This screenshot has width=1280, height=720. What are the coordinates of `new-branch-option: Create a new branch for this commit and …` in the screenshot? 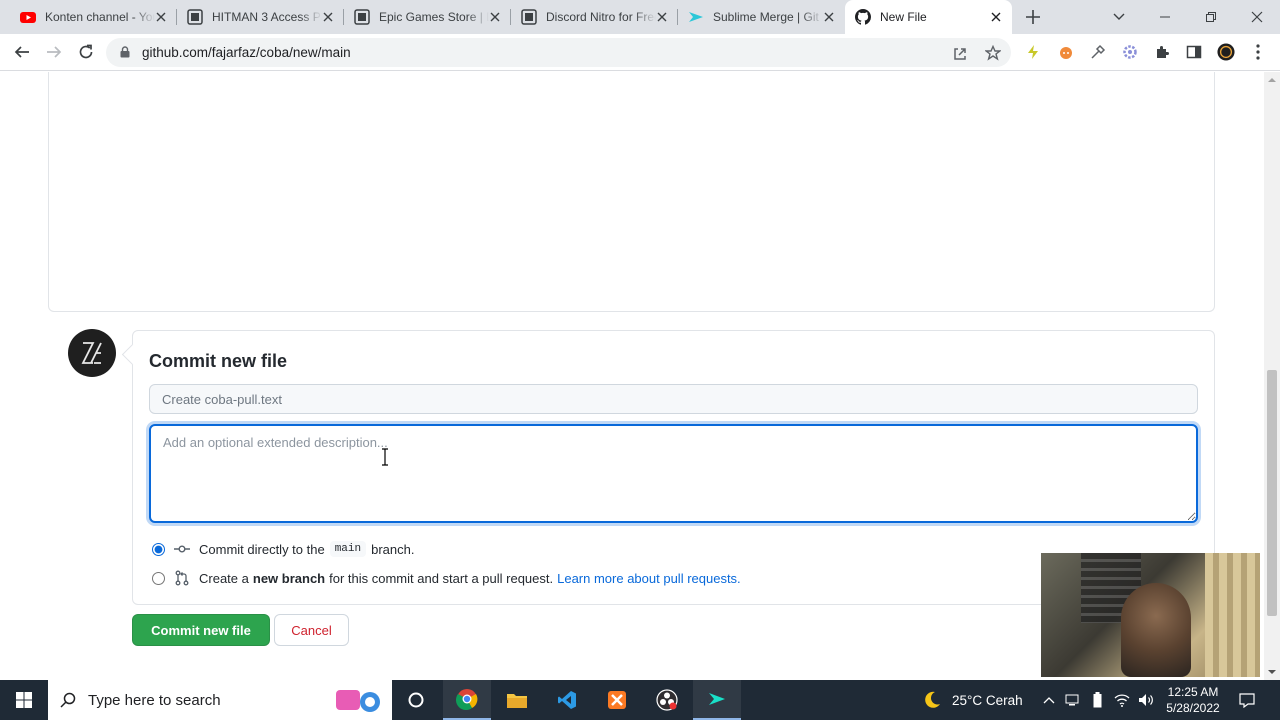 It's located at (446, 578).